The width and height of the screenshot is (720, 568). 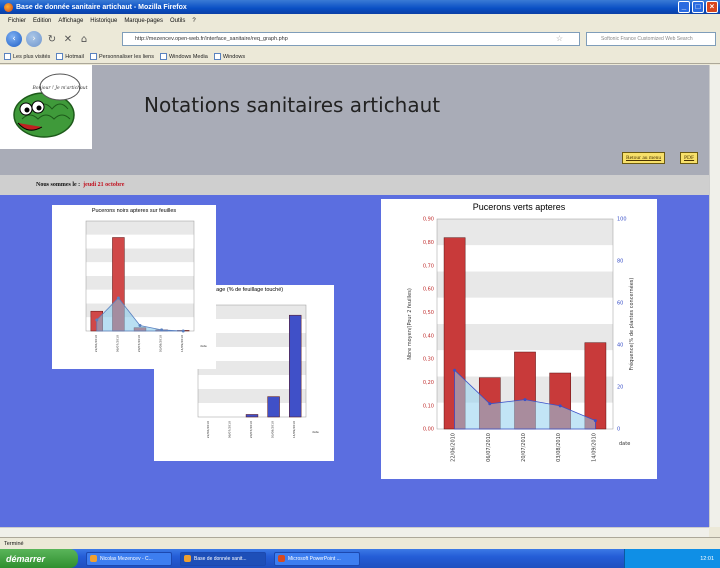 I want to click on y-axis-label: Nbre moyen/(Pour 2 feuilles), so click(x=410, y=324).